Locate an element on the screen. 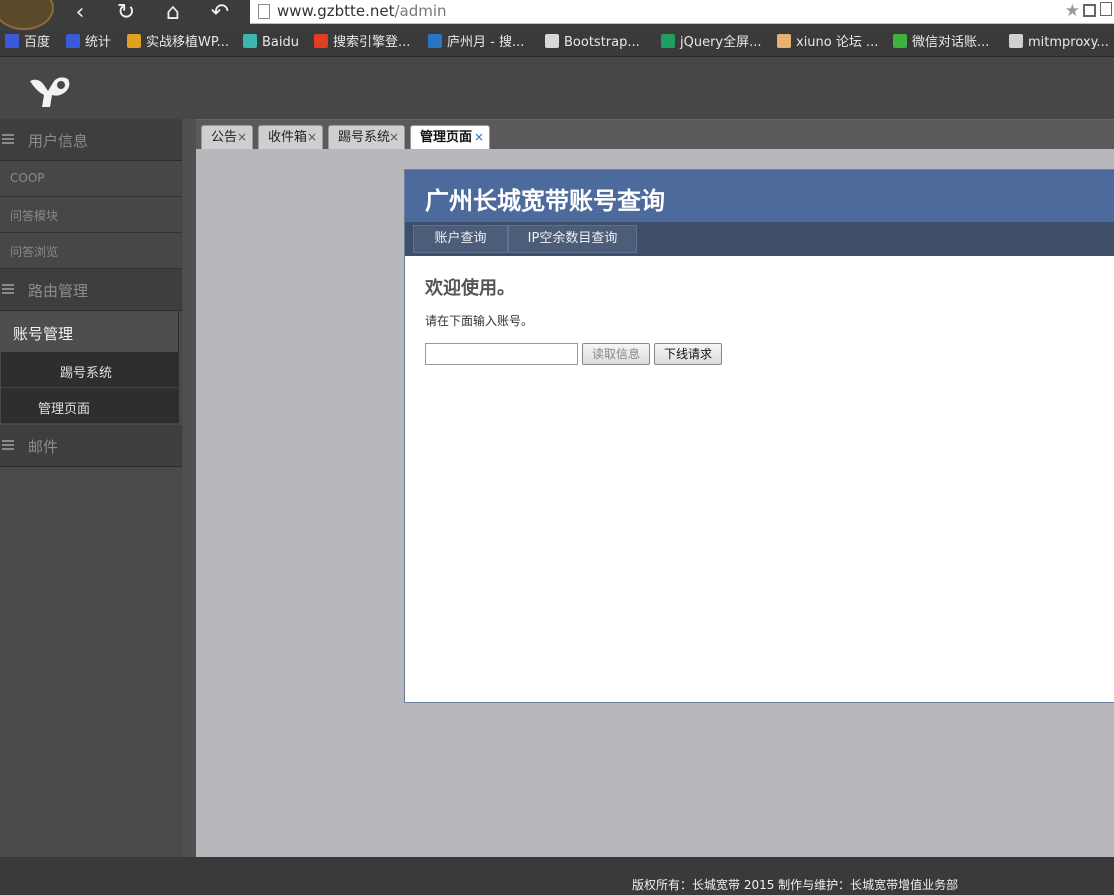 Image resolution: width=1114 pixels, height=895 pixels. sidebar-group-label: 路由管理 is located at coordinates (58, 291).